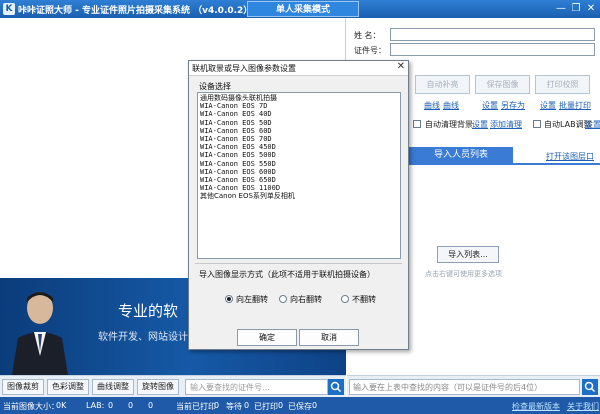 The height and width of the screenshot is (414, 600). I want to click on tab-import-list: 导入人员列表, so click(461, 155).